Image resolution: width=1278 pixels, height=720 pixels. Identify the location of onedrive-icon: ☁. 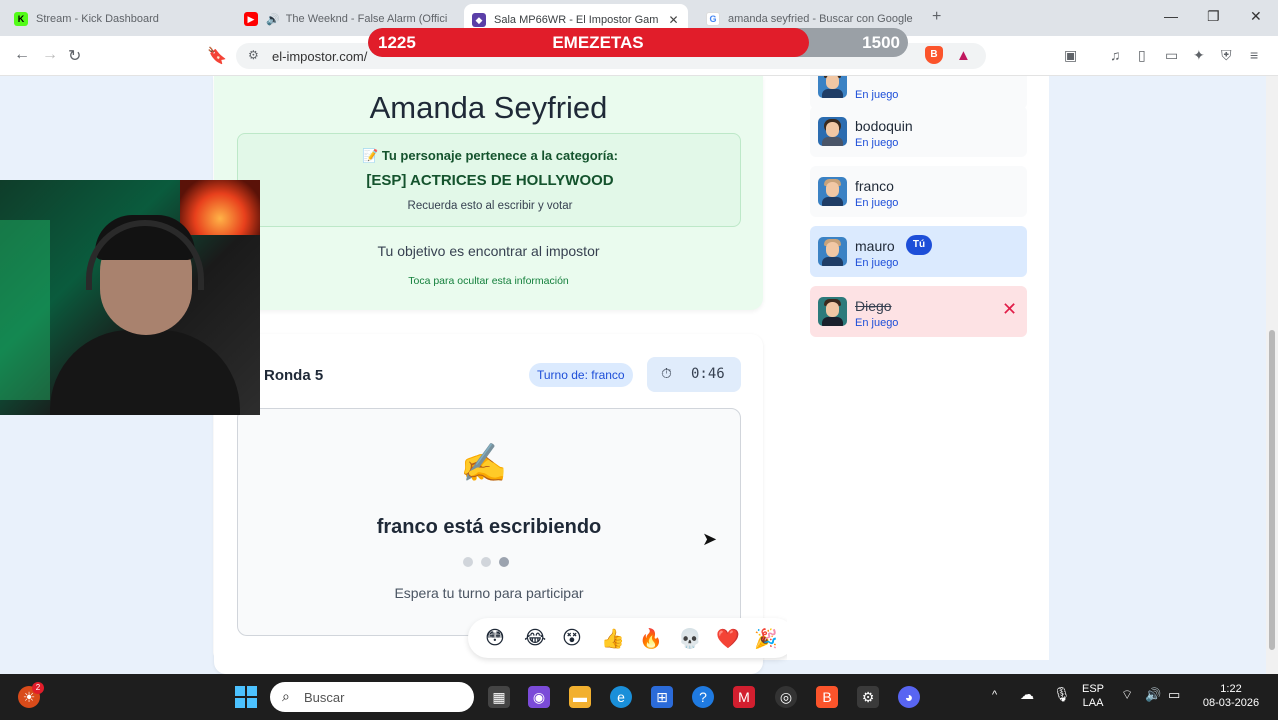
(1027, 694).